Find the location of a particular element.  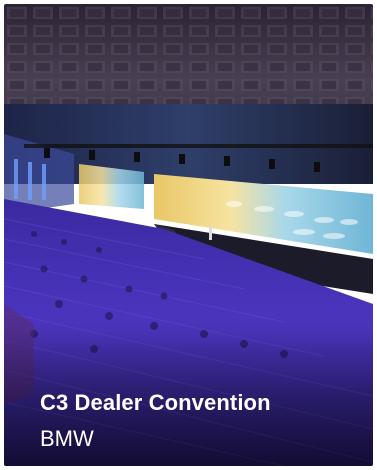

card-title: C3 Dealer Convention is located at coordinates (155, 402).